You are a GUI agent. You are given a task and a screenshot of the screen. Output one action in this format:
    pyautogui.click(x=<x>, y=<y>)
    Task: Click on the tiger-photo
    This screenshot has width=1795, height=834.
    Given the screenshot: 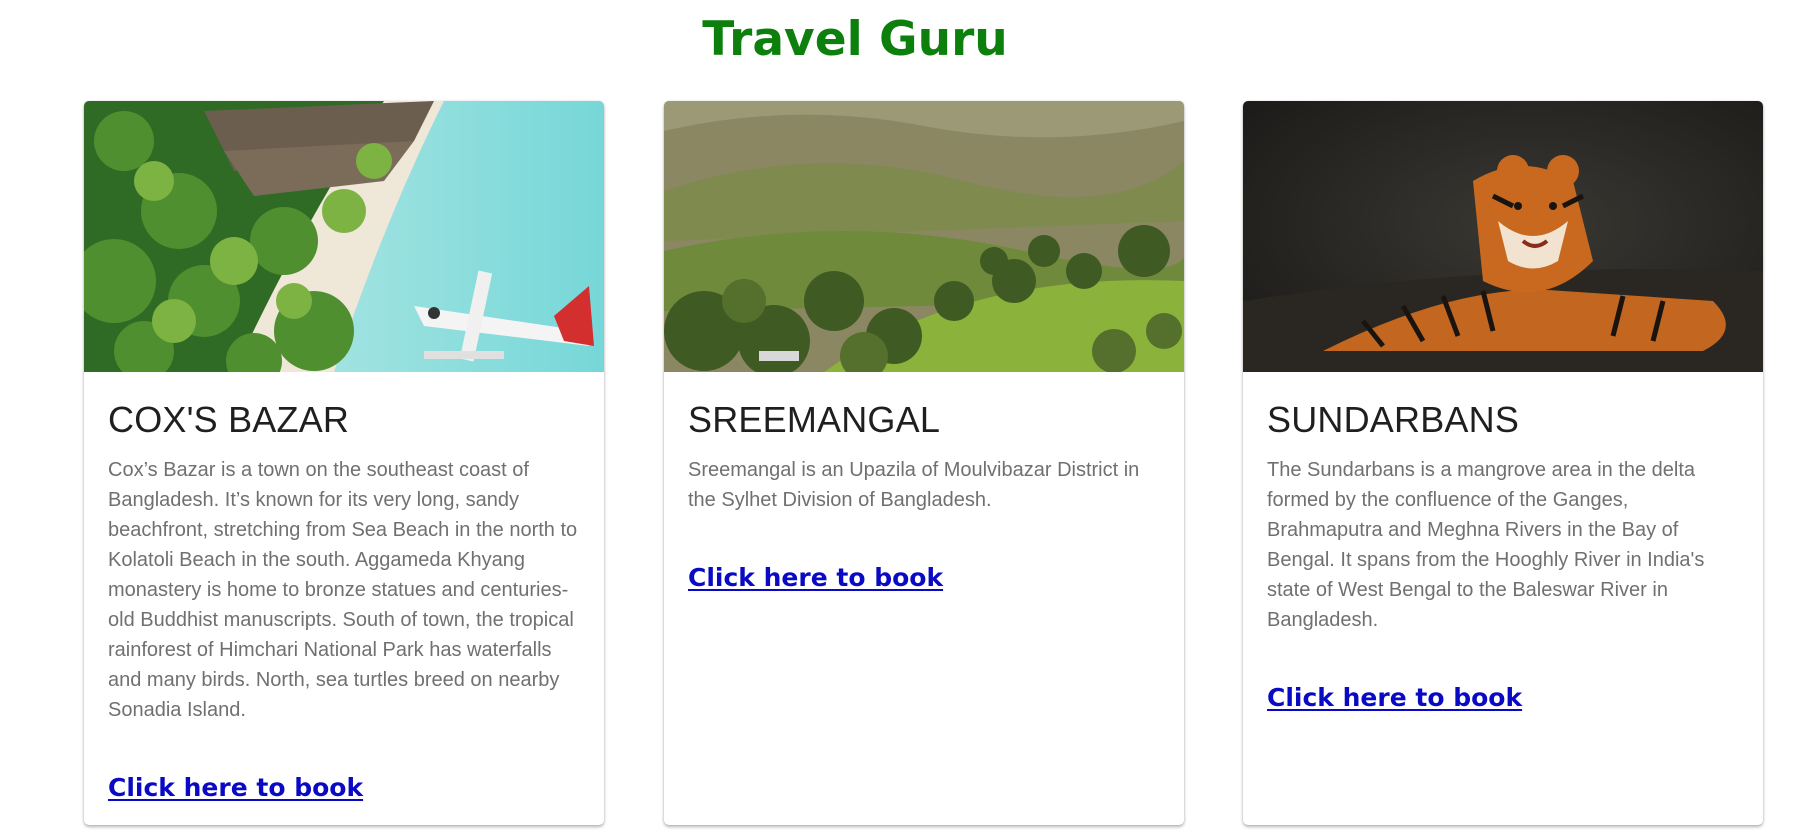 What is the action you would take?
    pyautogui.click(x=1503, y=236)
    